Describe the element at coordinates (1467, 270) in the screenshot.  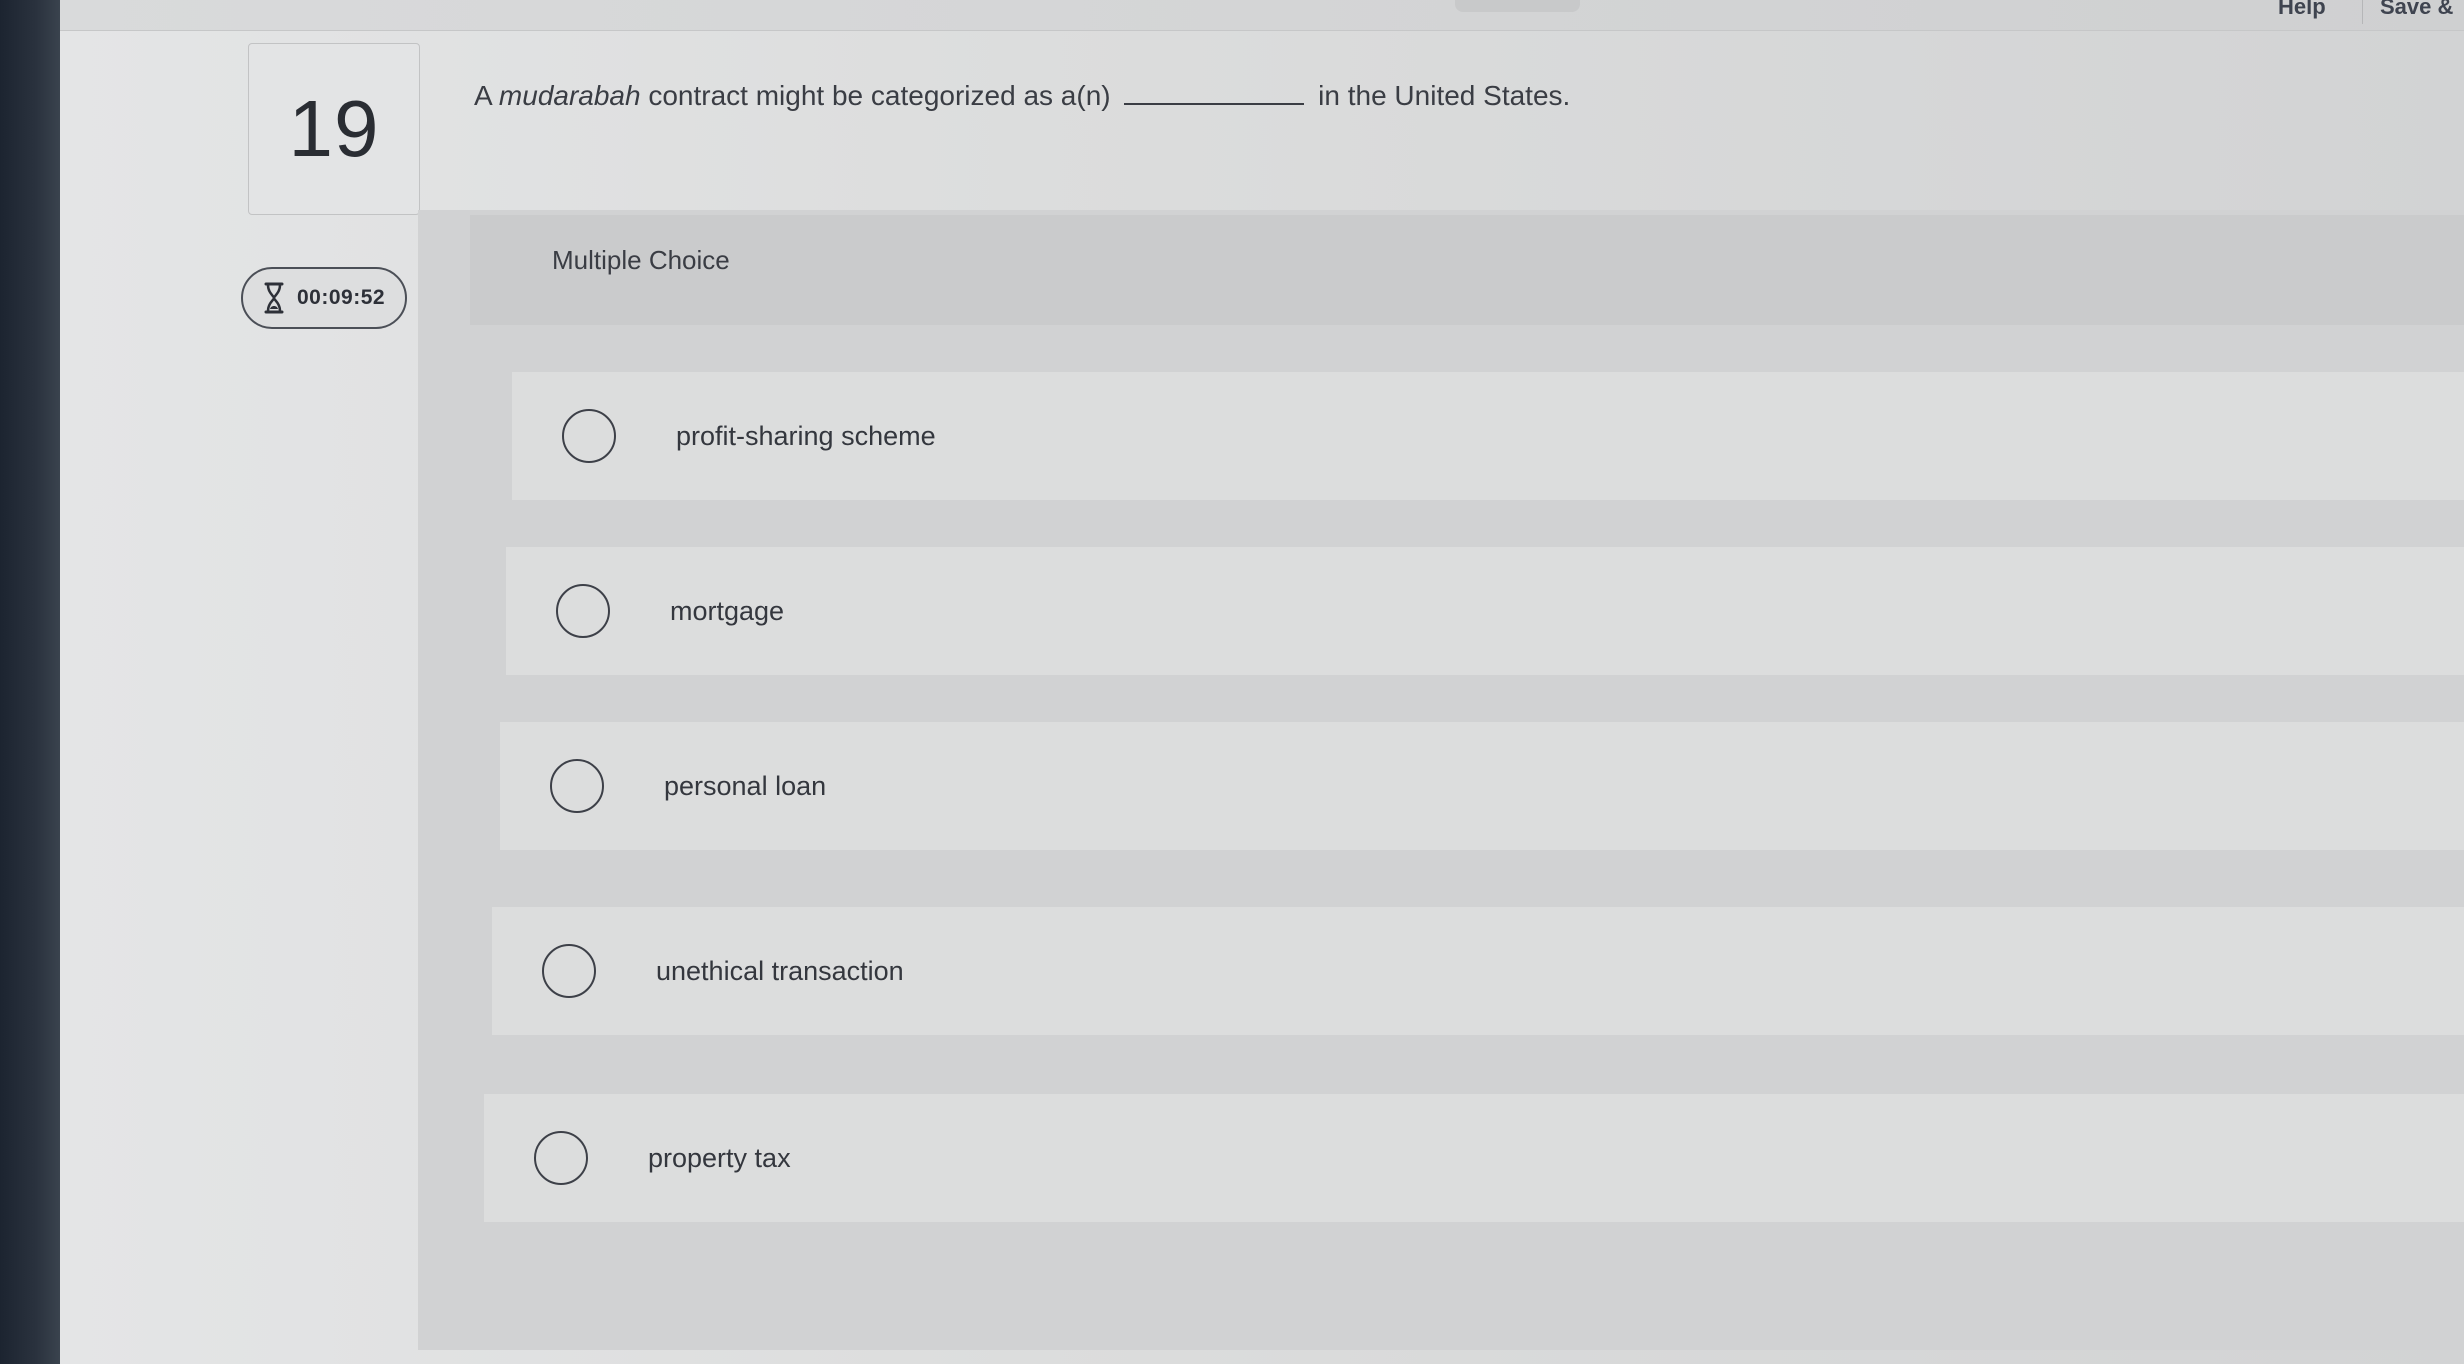
I see `multiple-choice-header` at that location.